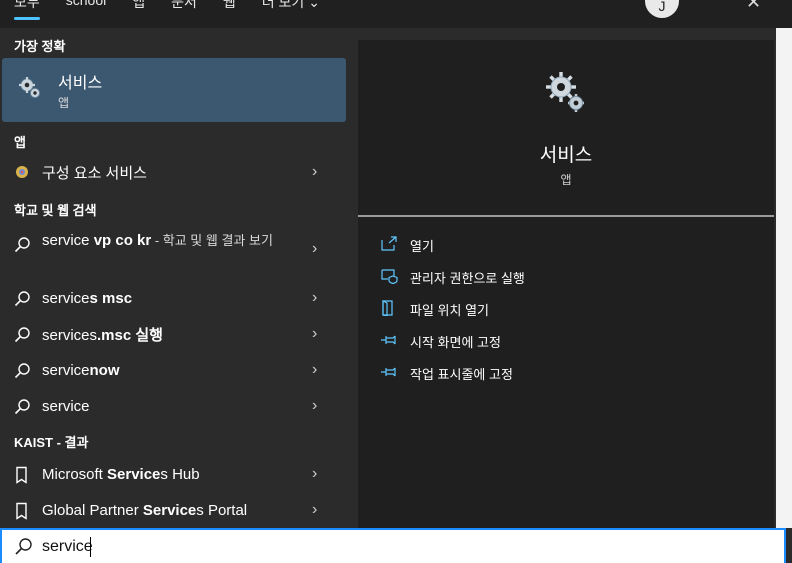  Describe the element at coordinates (130, 335) in the screenshot. I see `result-match: .msc 실행` at that location.